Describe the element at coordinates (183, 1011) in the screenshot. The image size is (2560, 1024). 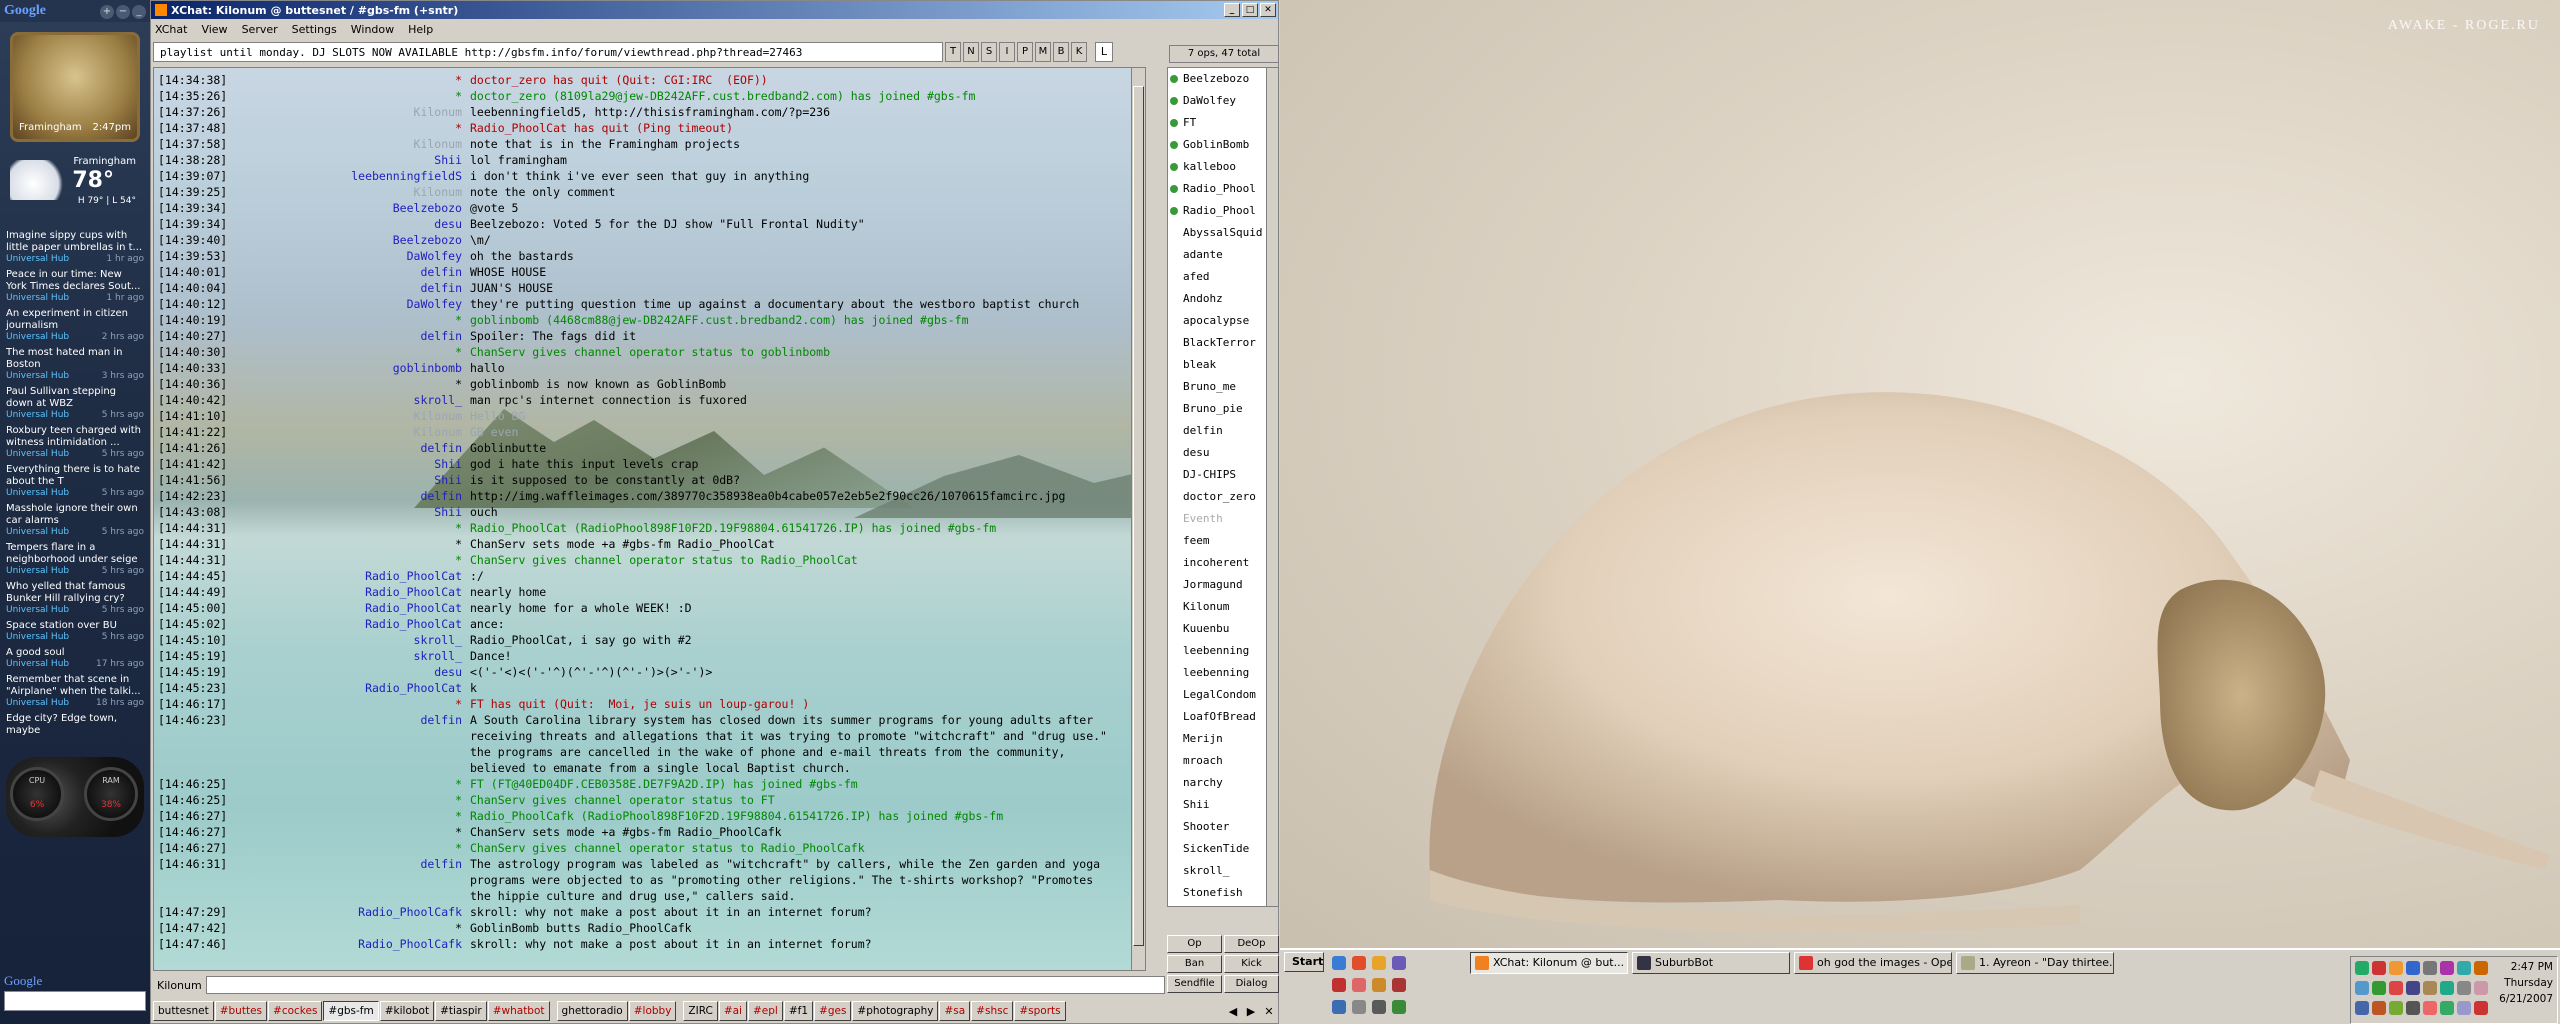
I see `tab-buttesnet: buttesnet` at that location.